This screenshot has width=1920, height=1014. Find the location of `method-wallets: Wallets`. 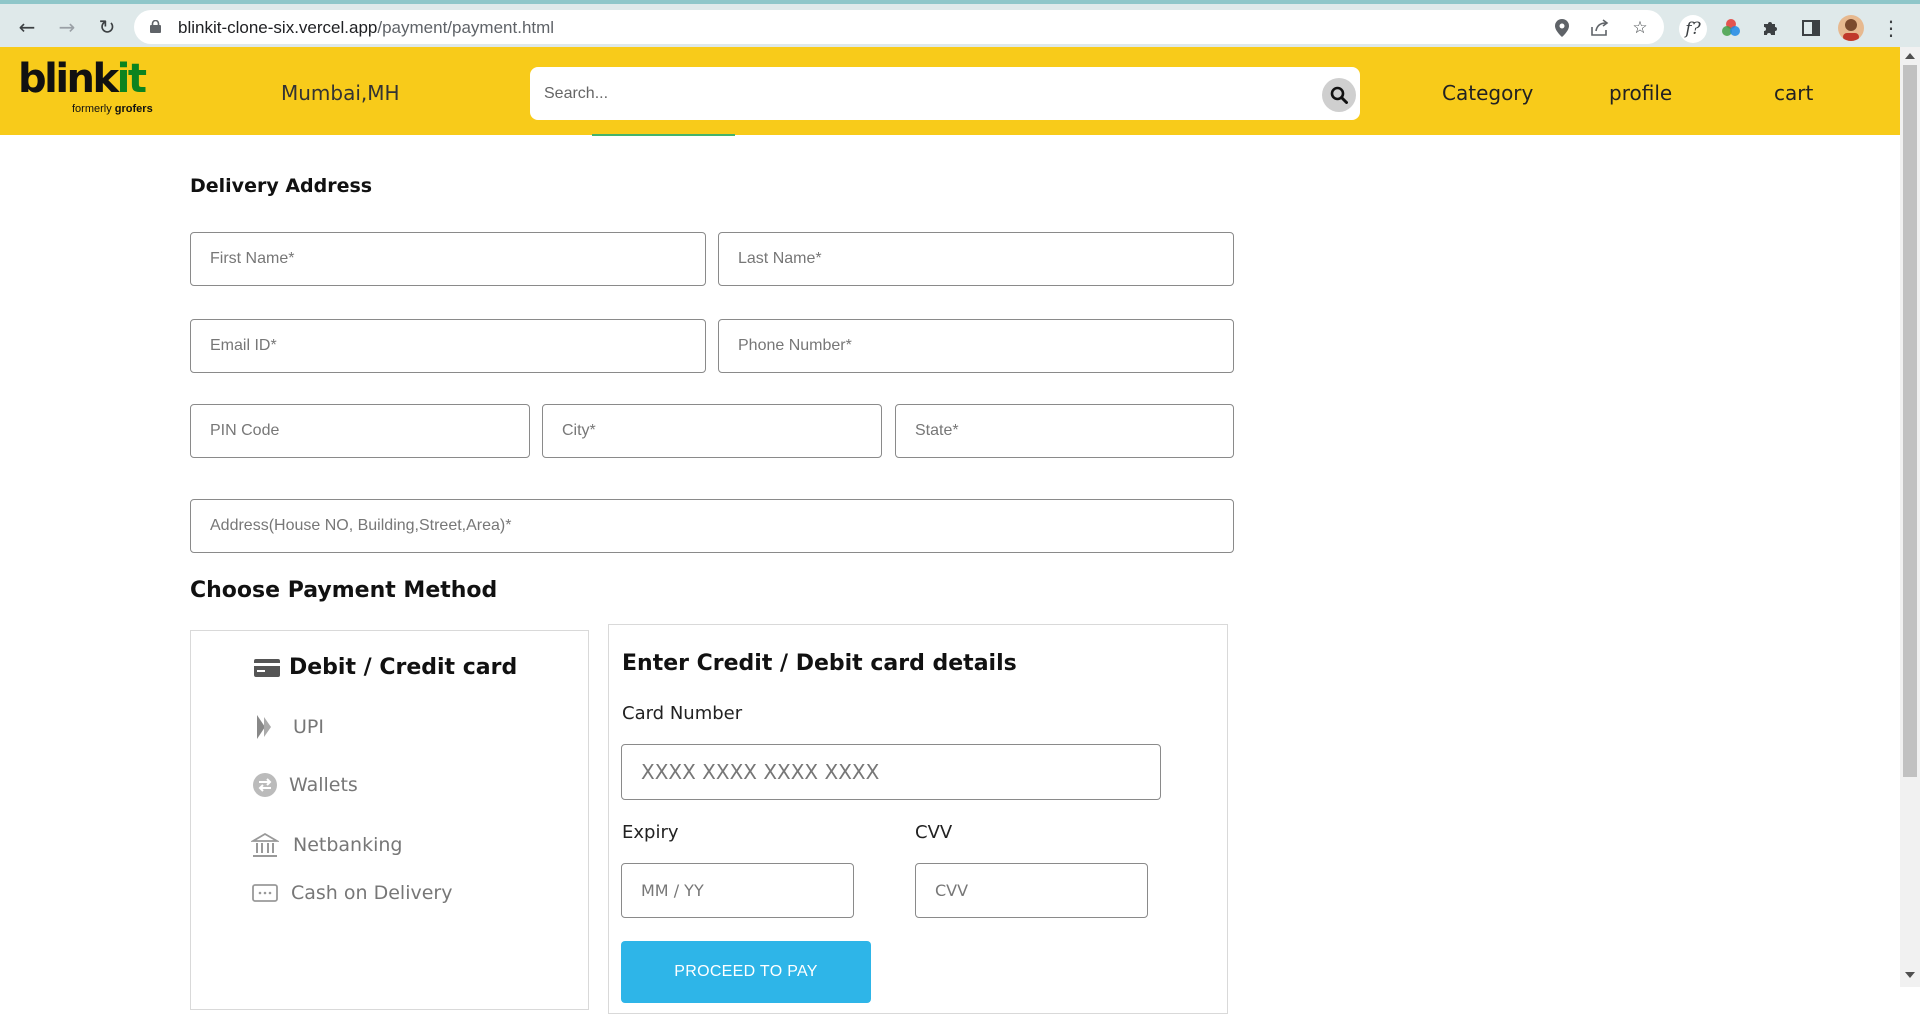

method-wallets: Wallets is located at coordinates (304, 785).